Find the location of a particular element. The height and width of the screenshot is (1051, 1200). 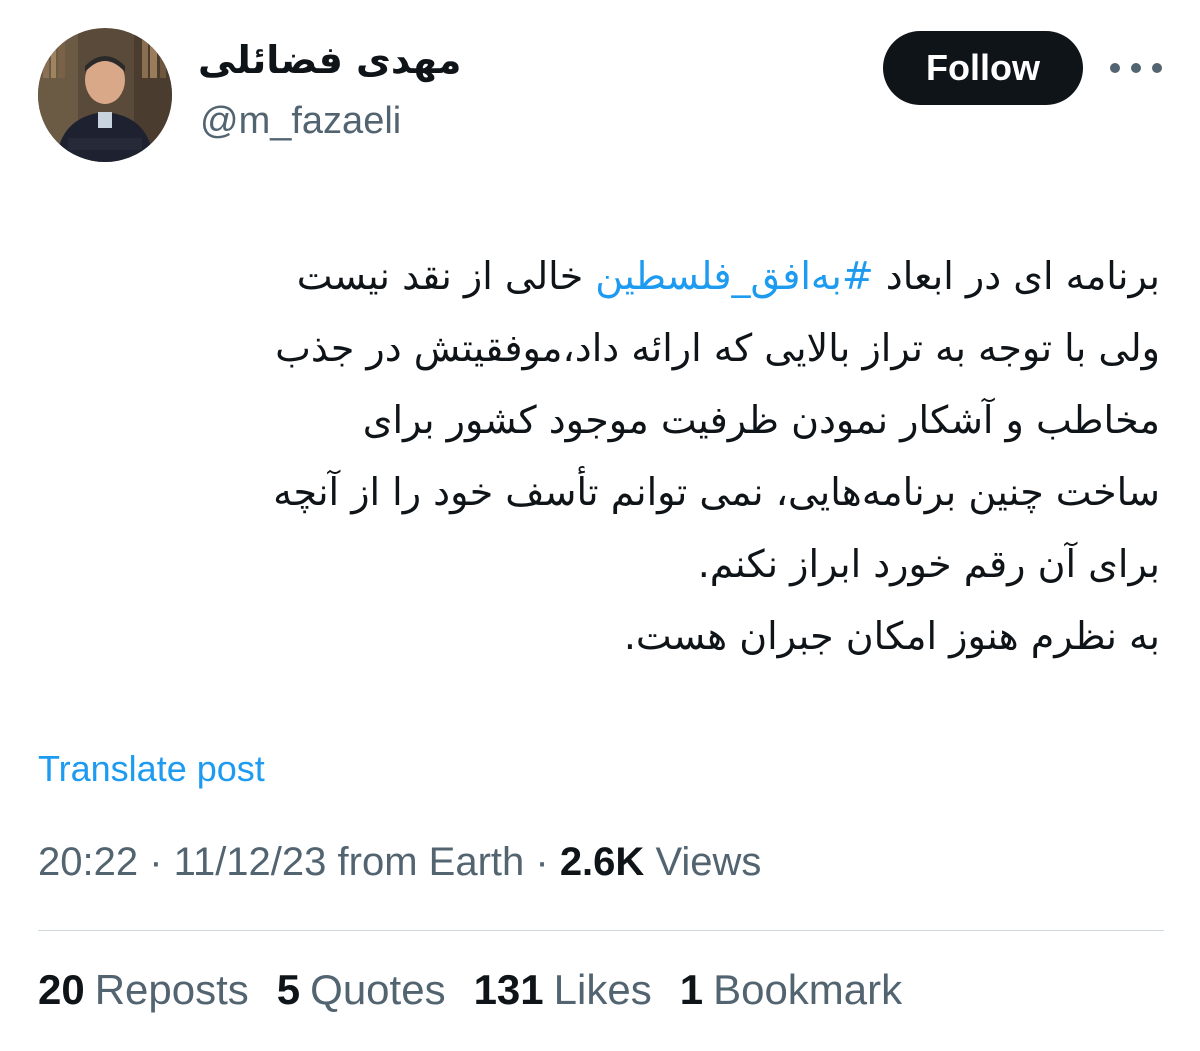

bookmarks-count: 1 is located at coordinates (691, 989).